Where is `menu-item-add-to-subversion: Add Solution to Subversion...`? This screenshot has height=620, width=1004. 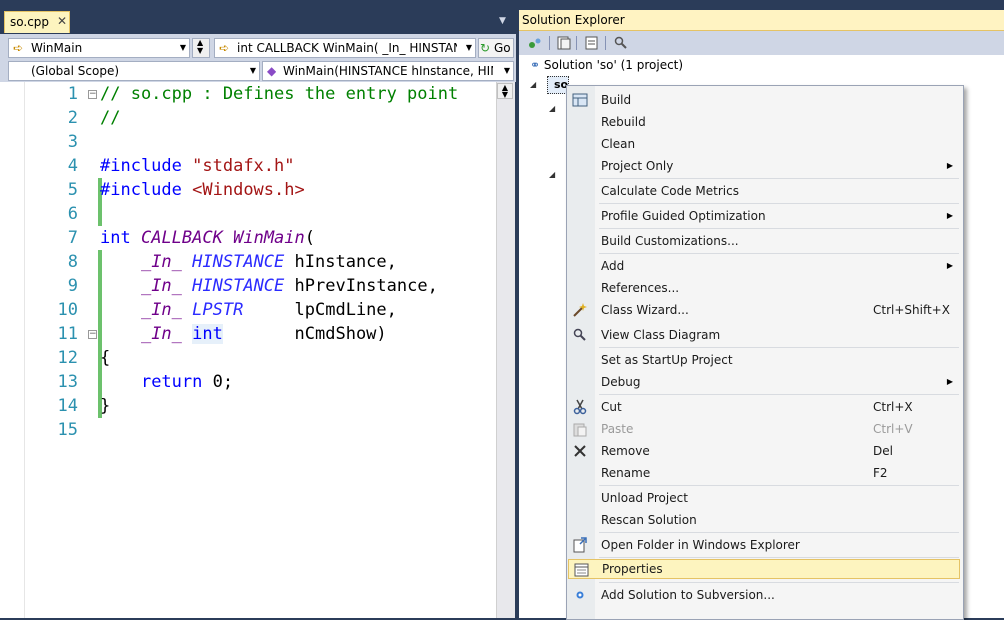 menu-item-add-to-subversion: Add Solution to Subversion... is located at coordinates (765, 595).